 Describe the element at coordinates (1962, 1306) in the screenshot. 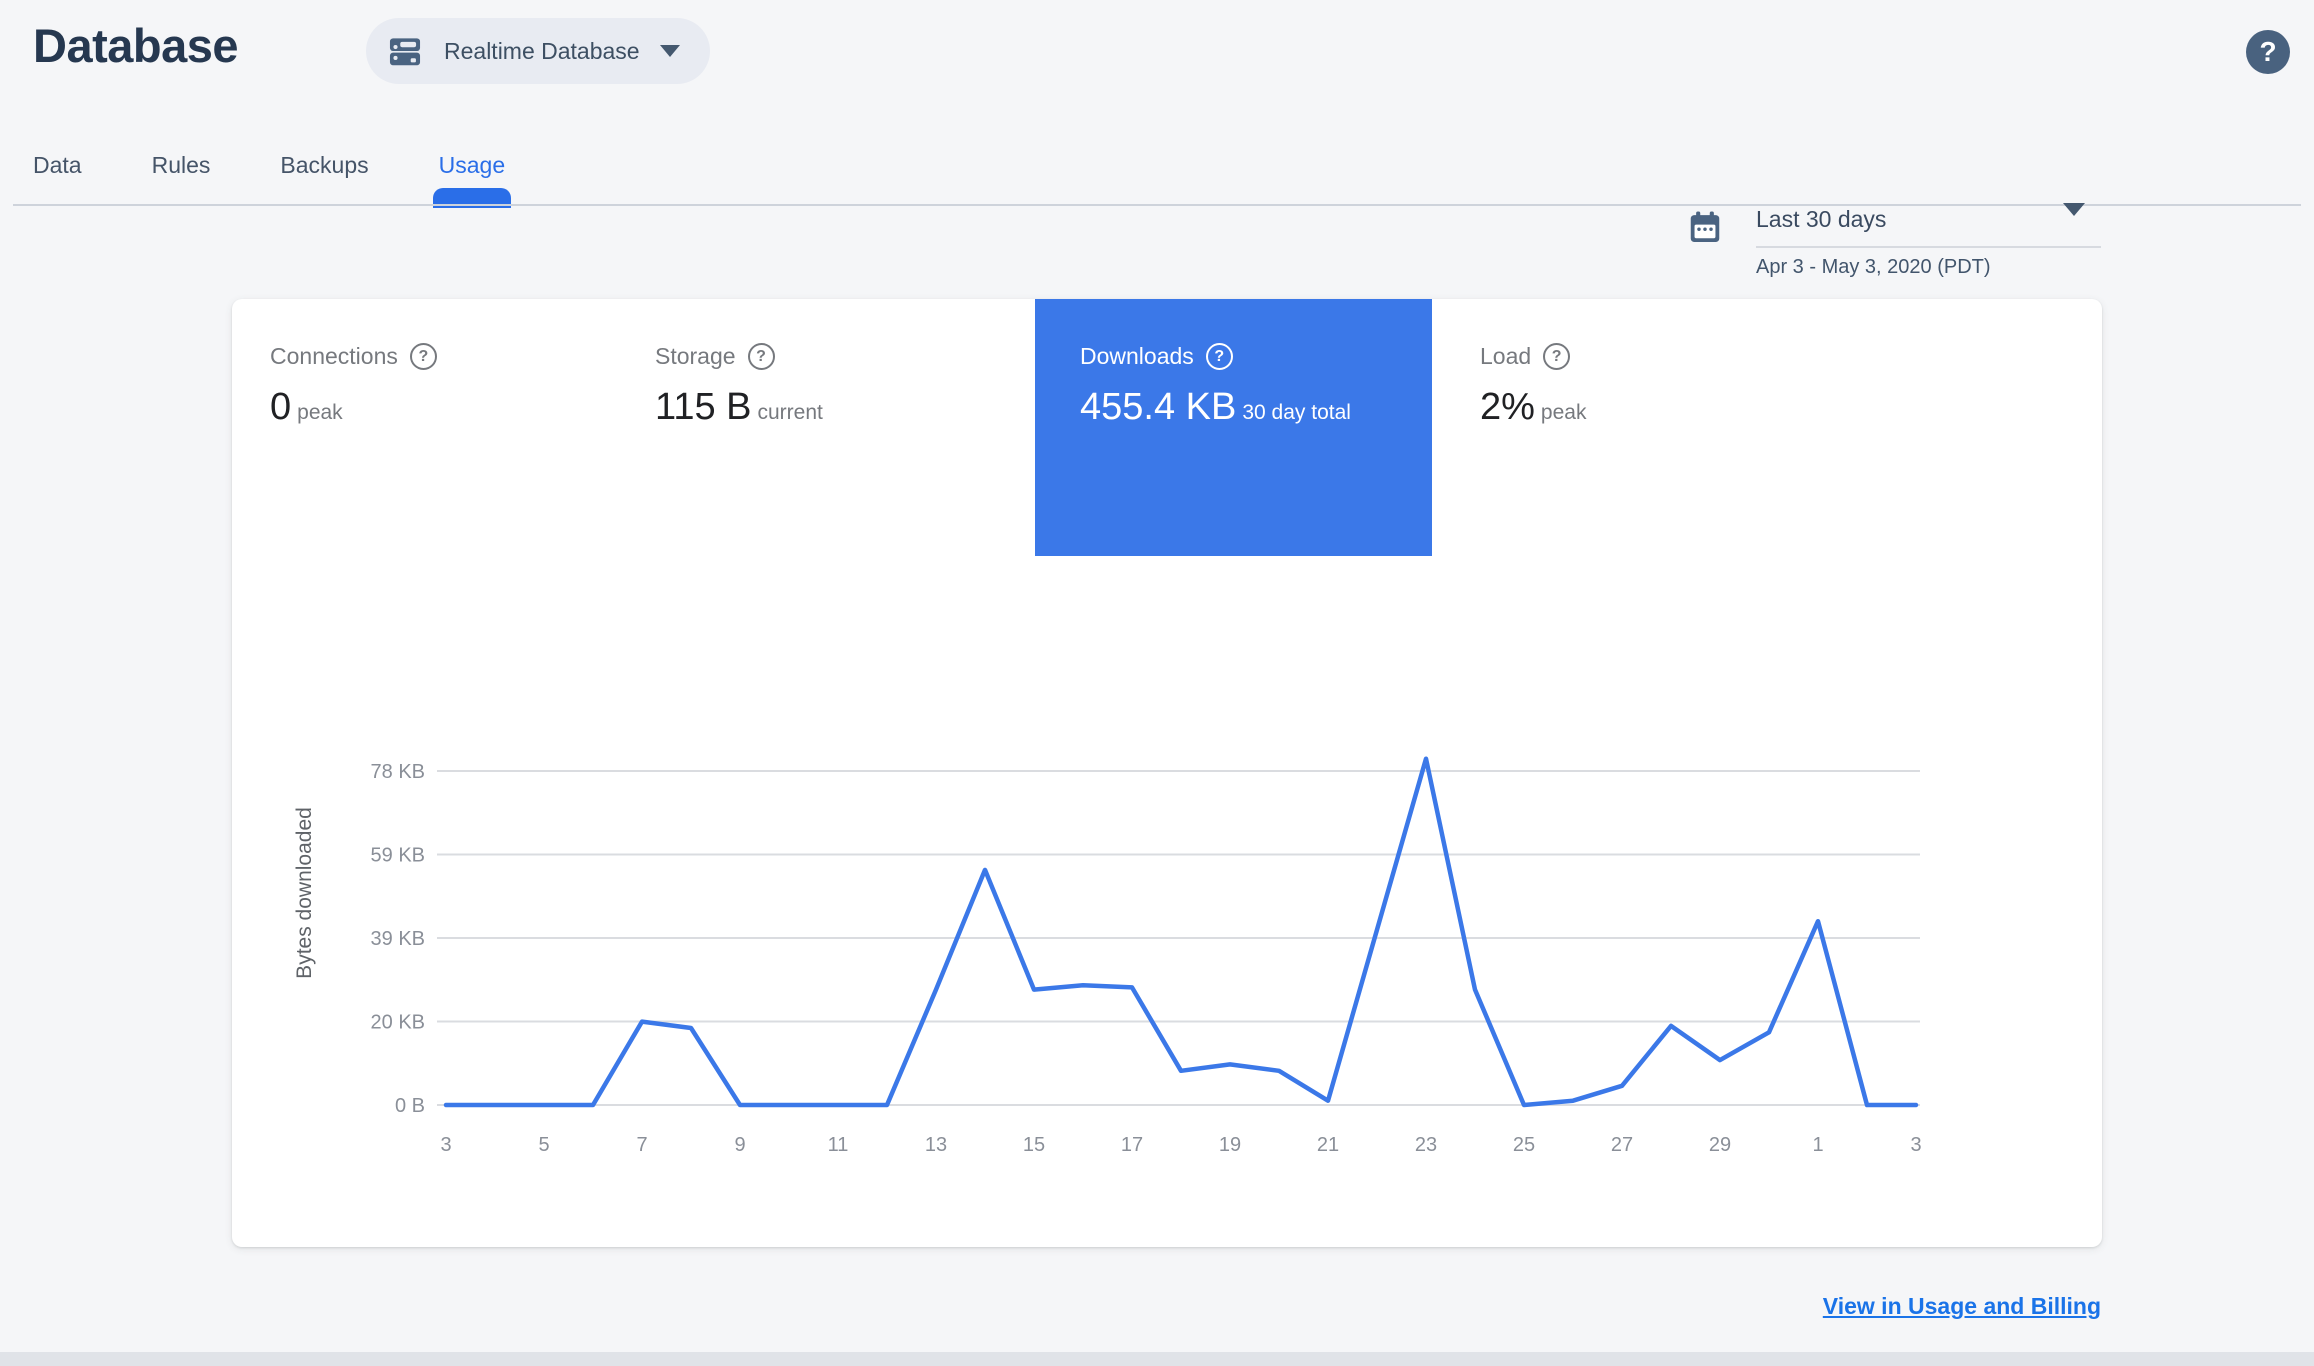

I see `view-usage-billing-link: View in Usage and Billing` at that location.